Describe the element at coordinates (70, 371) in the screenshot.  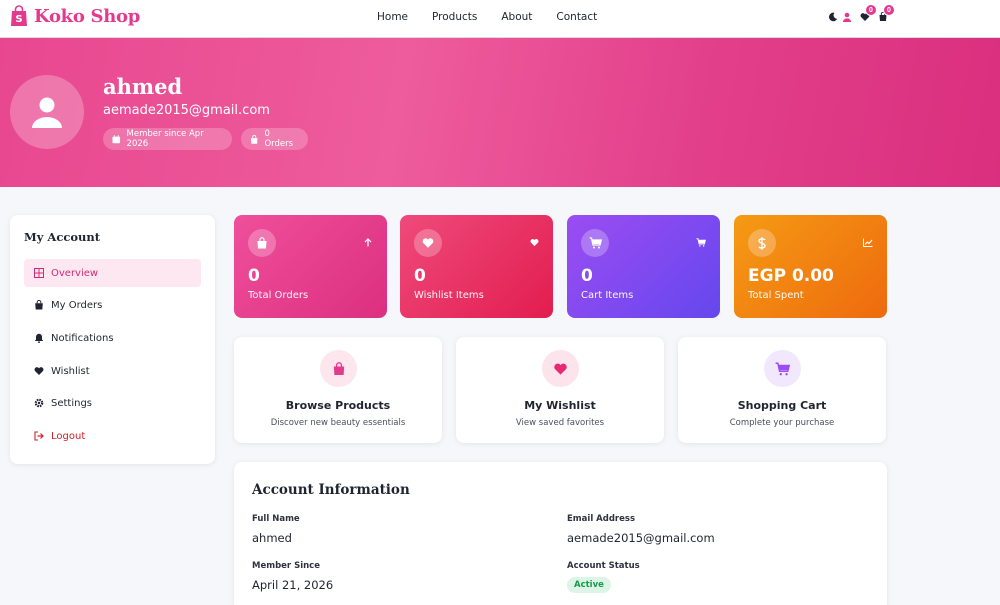
I see `sidebar-item-label: Wishlist` at that location.